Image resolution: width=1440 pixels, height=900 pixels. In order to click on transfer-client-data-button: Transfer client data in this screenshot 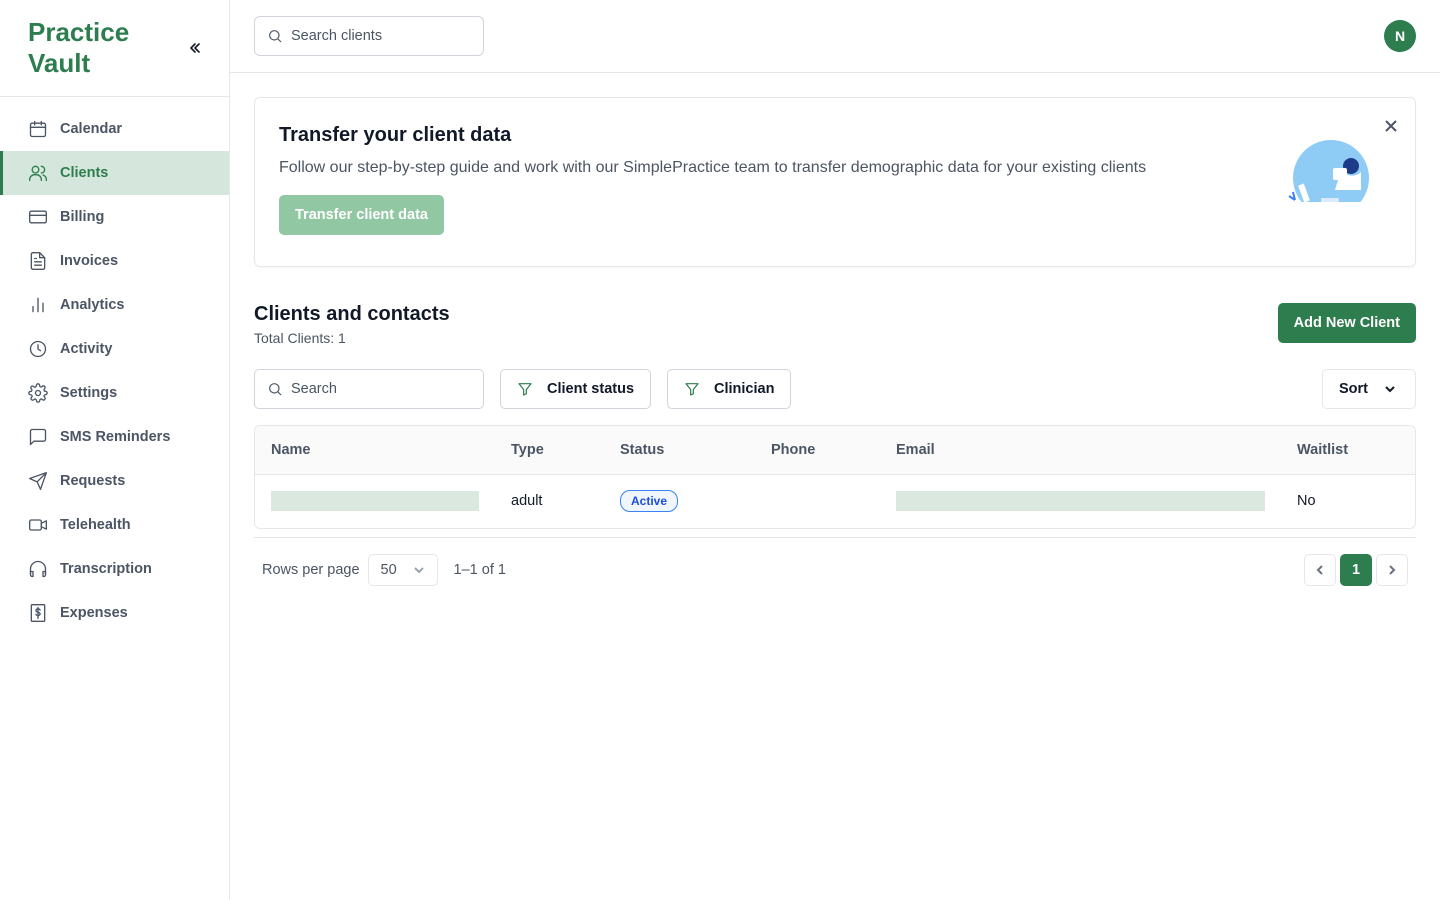, I will do `click(361, 215)`.